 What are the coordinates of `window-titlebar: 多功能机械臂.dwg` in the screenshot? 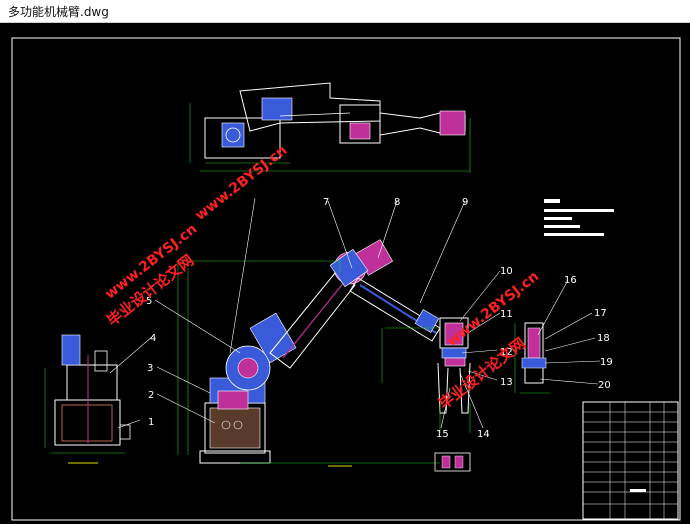 It's located at (345, 11).